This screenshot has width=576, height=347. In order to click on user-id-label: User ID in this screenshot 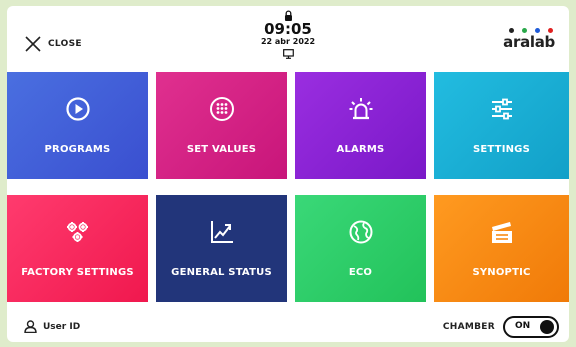, I will do `click(62, 326)`.